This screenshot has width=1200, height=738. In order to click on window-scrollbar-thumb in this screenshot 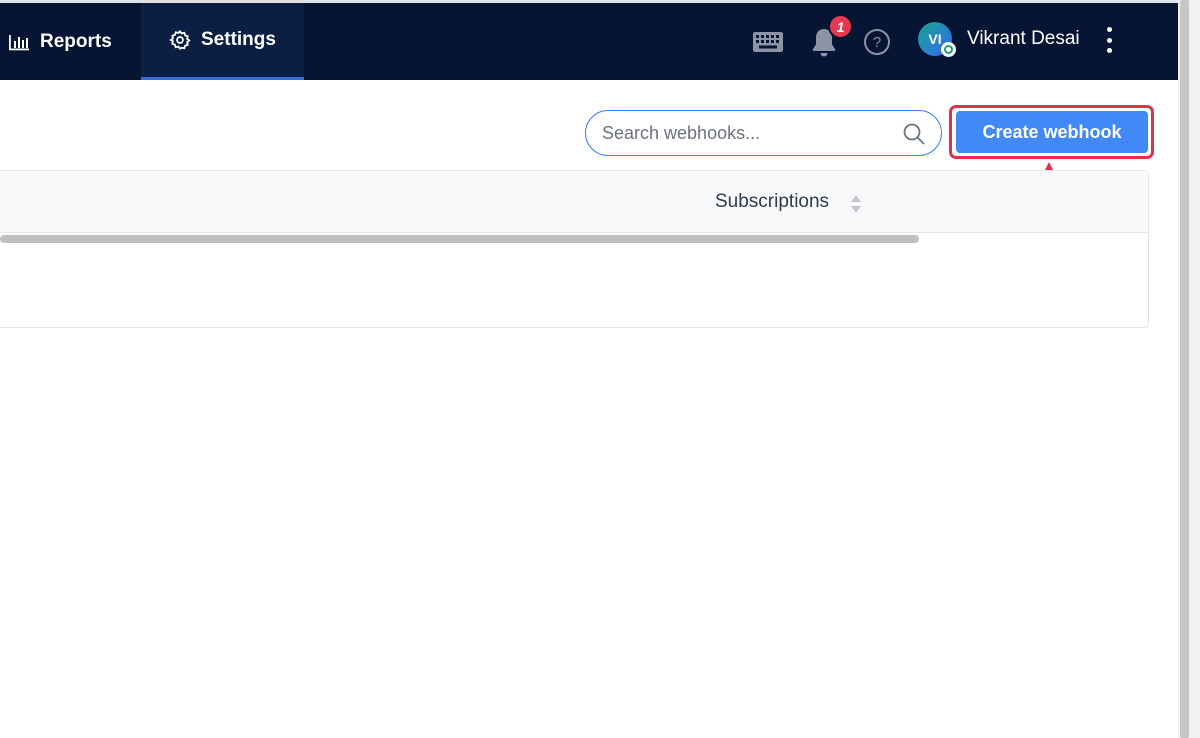, I will do `click(1184, 369)`.